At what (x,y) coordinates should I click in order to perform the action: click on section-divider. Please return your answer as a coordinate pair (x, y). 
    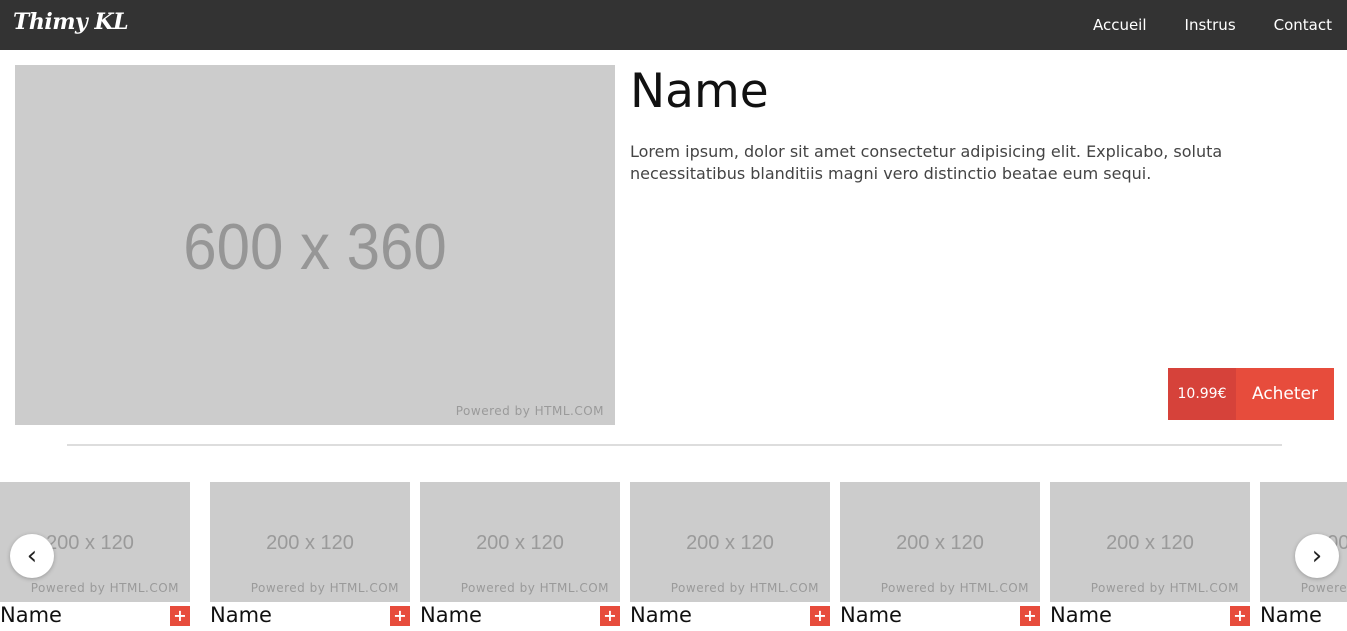
    Looking at the image, I should click on (674, 445).